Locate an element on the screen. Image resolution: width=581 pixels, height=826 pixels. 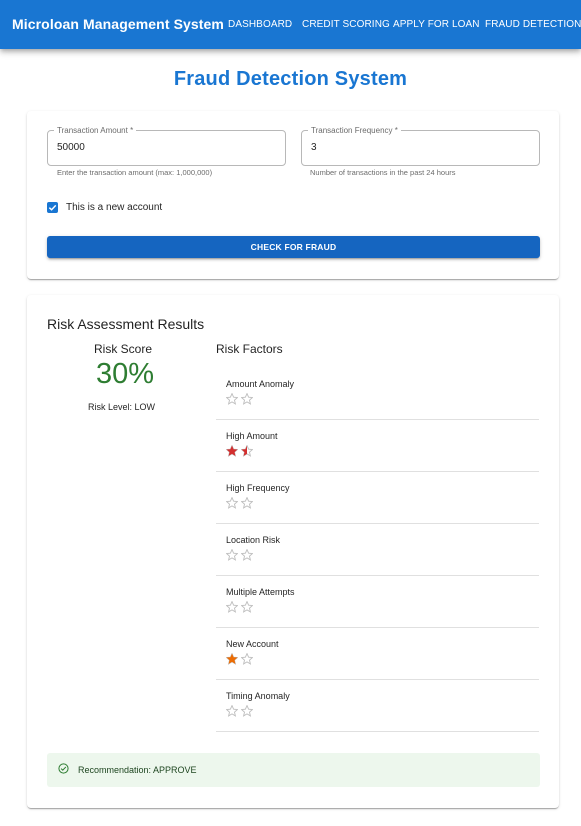
risk-factor-label: Location Risk is located at coordinates (253, 540).